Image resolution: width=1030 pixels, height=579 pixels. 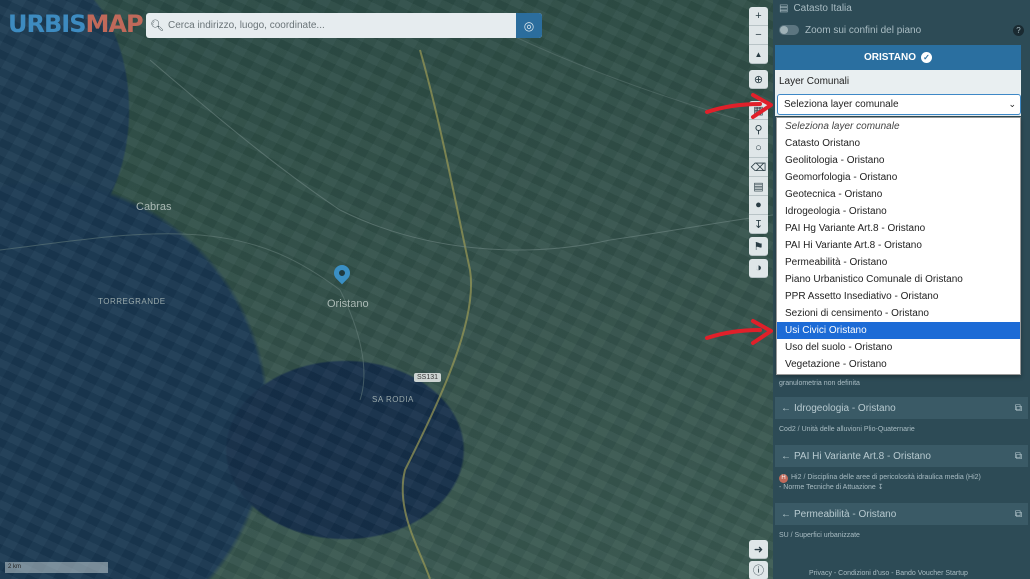 What do you see at coordinates (758, 186) in the screenshot?
I see `layers-icon: ▤` at bounding box center [758, 186].